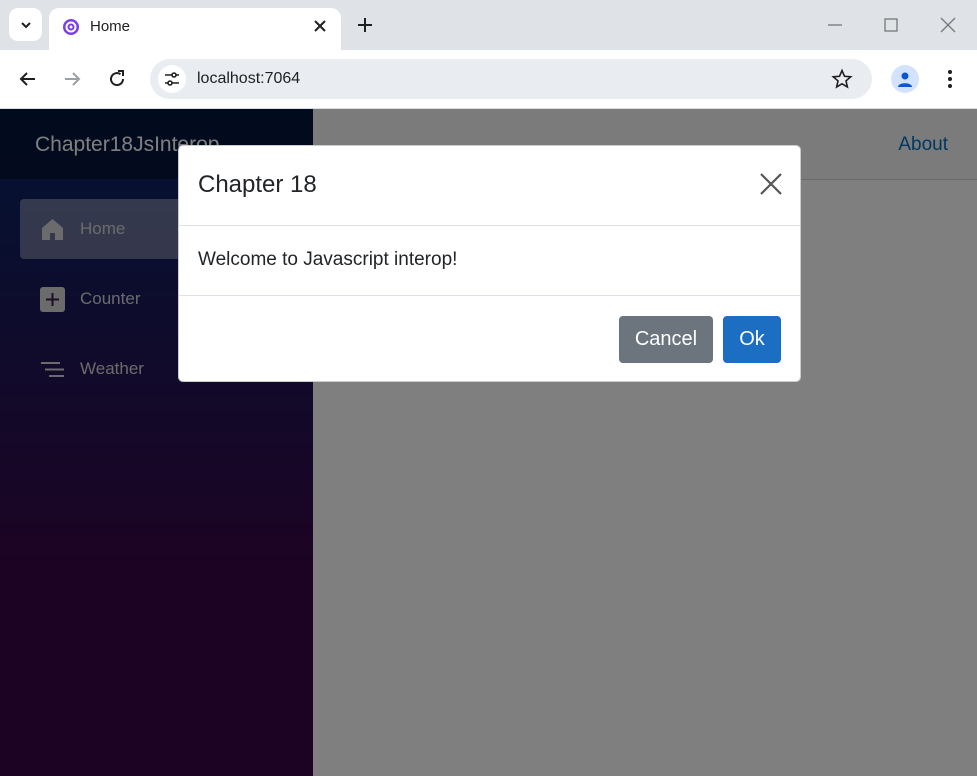 Image resolution: width=977 pixels, height=776 pixels. Describe the element at coordinates (365, 25) in the screenshot. I see `new-tab-icon` at that location.